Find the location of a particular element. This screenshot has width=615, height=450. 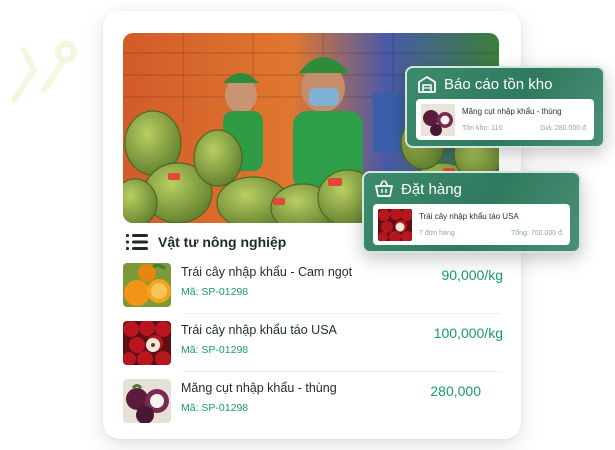

basket-icon is located at coordinates (384, 188).